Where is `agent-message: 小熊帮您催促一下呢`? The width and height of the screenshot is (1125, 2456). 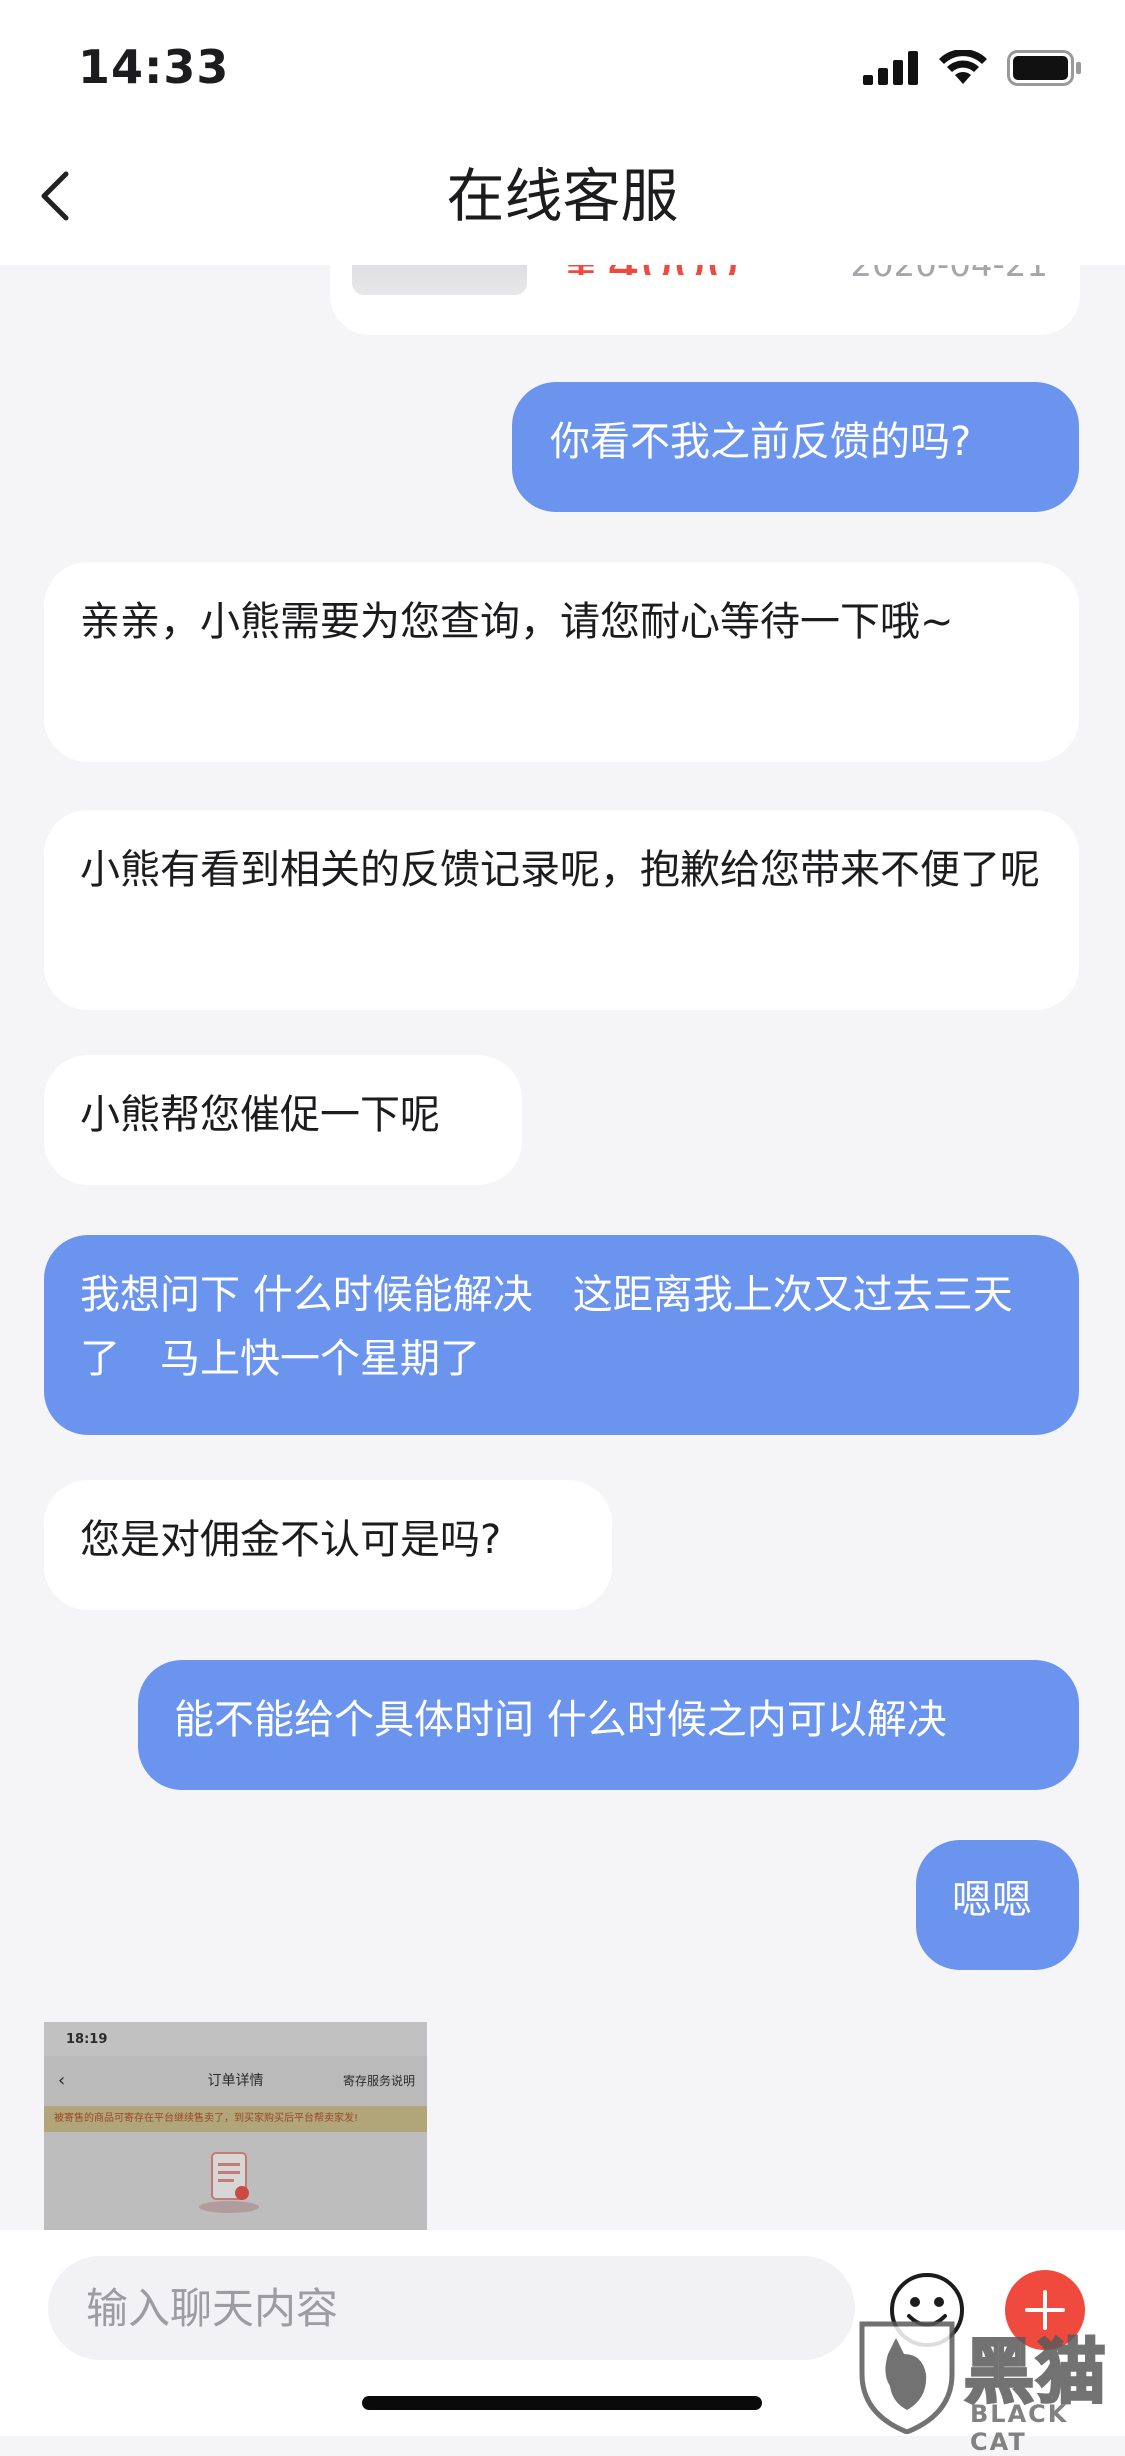
agent-message: 小熊帮您催促一下呢 is located at coordinates (283, 1120).